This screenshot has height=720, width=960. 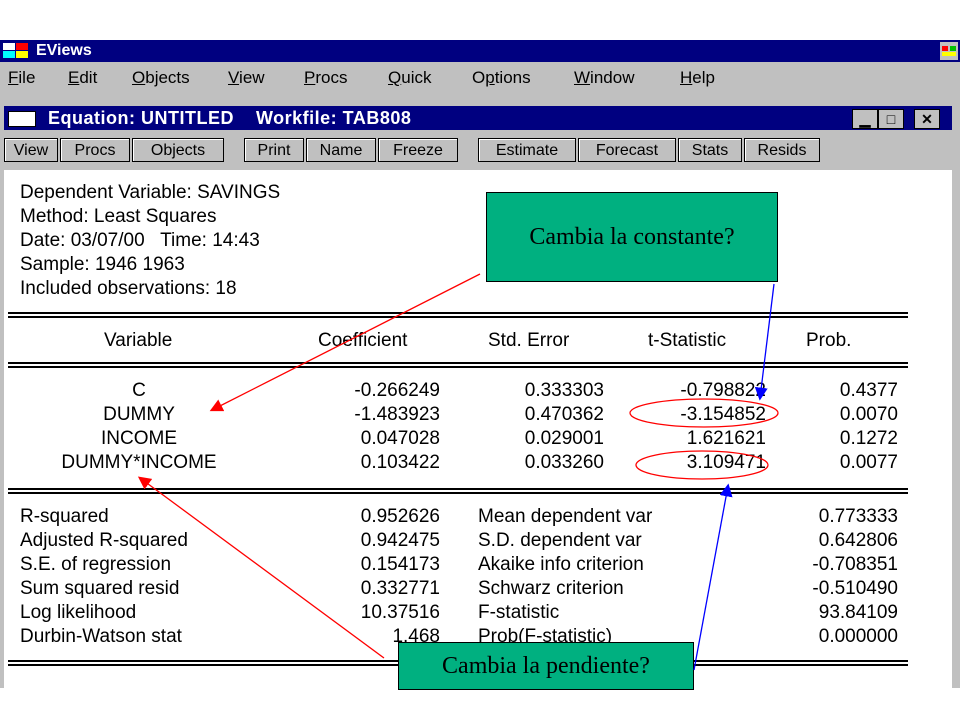 I want to click on menu-view: View, so click(x=246, y=78).